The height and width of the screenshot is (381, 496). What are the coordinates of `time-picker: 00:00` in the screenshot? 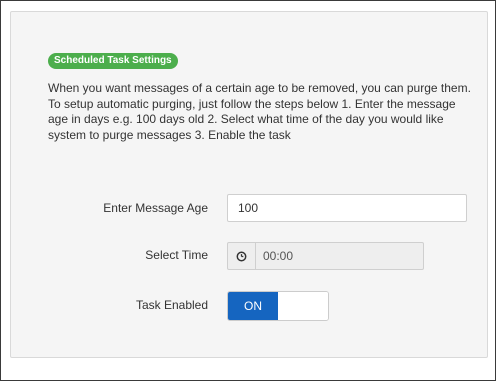 It's located at (325, 256).